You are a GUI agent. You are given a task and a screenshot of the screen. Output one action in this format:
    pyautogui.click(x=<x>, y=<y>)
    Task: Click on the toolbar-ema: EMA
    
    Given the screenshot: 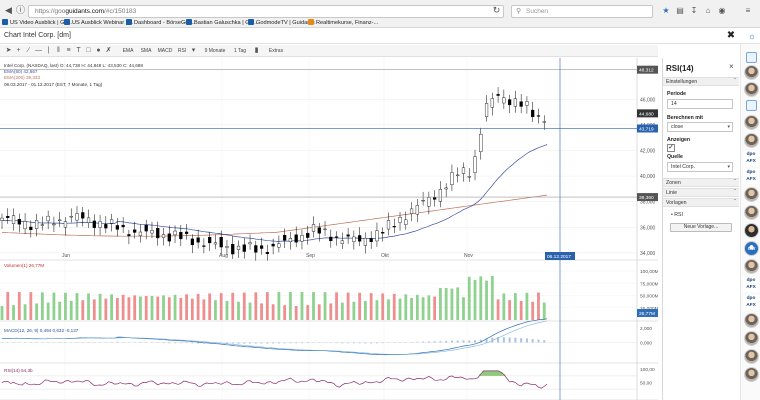 What is the action you would take?
    pyautogui.click(x=128, y=51)
    